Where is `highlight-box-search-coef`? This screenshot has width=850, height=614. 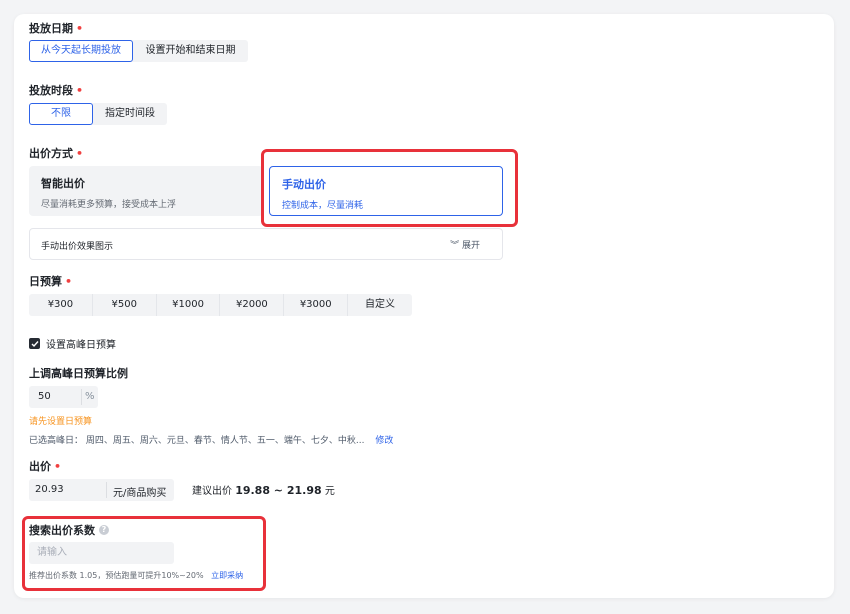 highlight-box-search-coef is located at coordinates (144, 553).